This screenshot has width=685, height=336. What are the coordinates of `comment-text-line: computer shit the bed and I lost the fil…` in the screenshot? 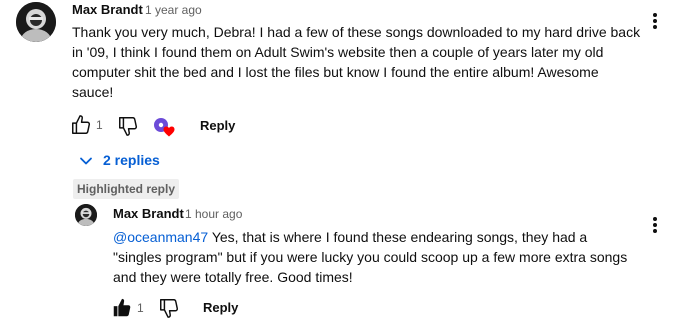 It's located at (335, 72).